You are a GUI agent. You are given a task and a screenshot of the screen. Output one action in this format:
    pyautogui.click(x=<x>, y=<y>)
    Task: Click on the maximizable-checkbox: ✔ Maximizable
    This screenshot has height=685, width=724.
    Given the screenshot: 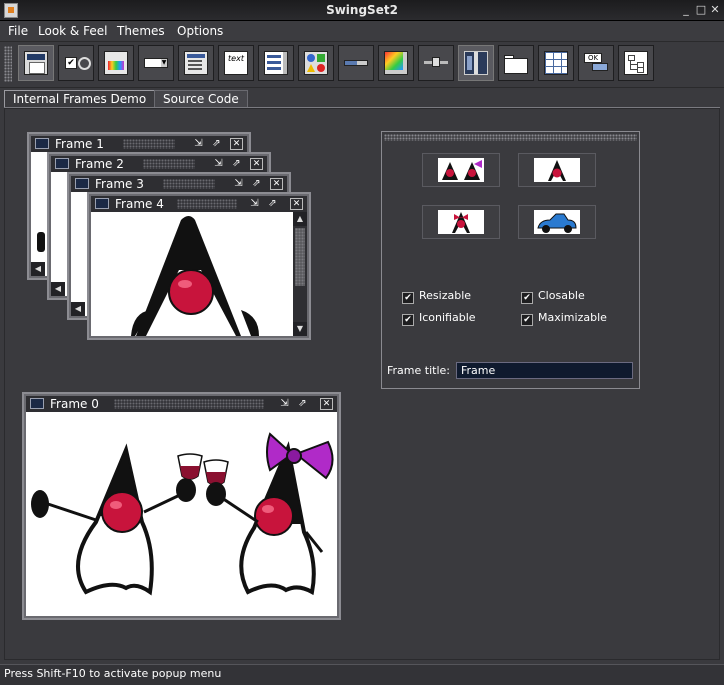 What is the action you would take?
    pyautogui.click(x=564, y=318)
    